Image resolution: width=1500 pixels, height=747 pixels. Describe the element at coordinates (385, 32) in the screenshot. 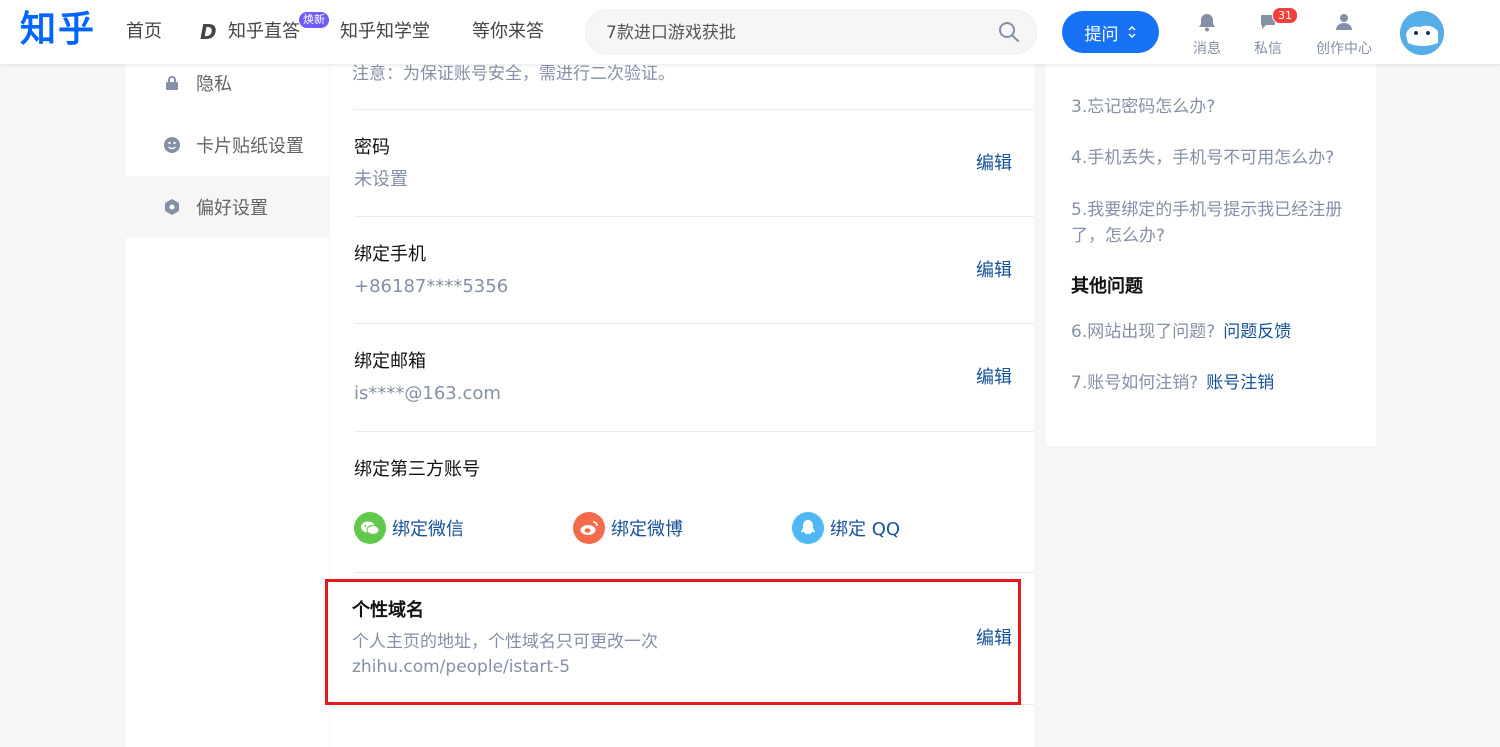

I see `nav-xuetang: 知乎知学堂` at that location.